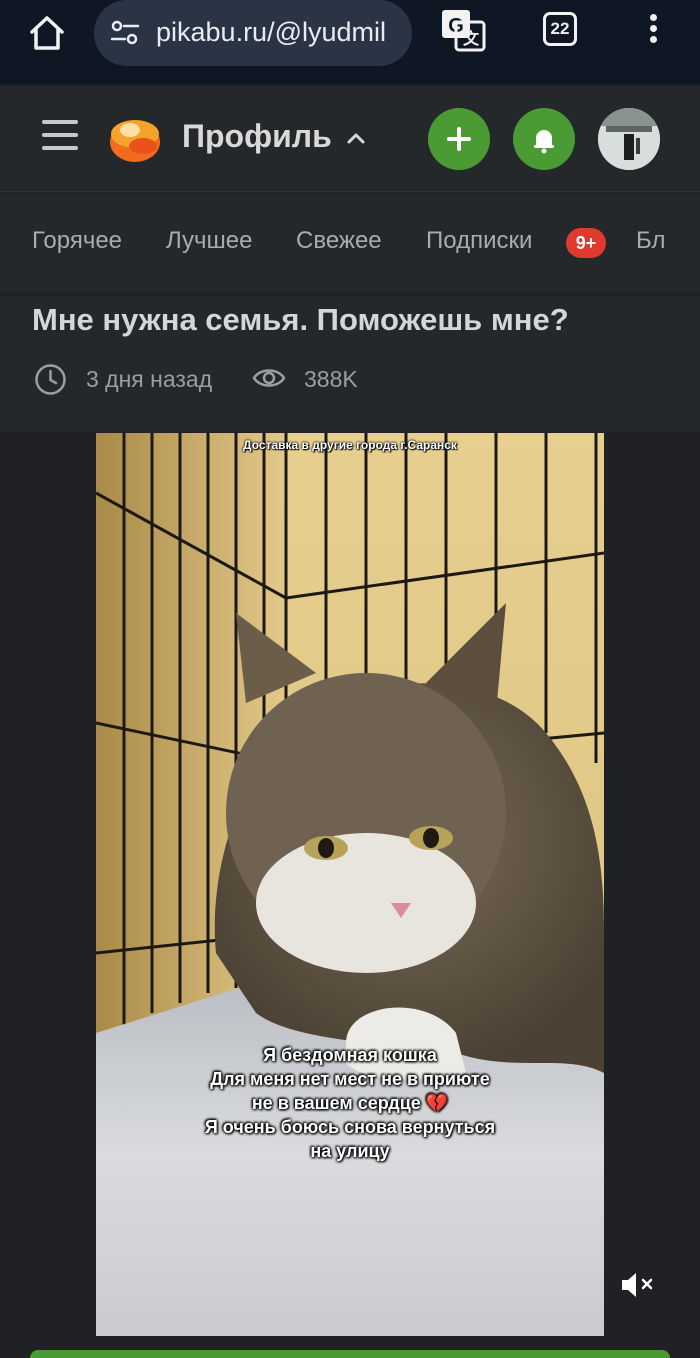  I want to click on page-title: Профиль, so click(257, 136).